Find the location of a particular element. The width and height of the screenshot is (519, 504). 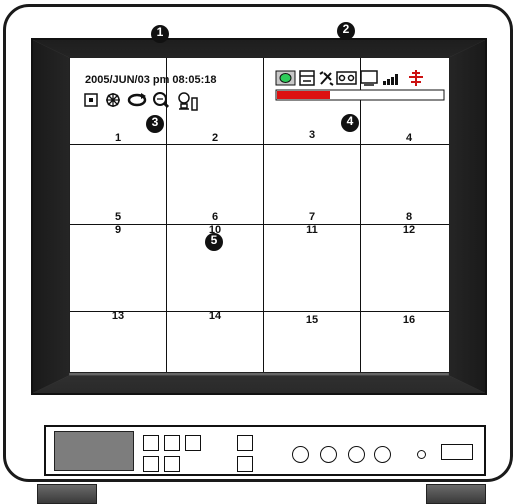

active-indicator-icon is located at coordinates (285, 78).